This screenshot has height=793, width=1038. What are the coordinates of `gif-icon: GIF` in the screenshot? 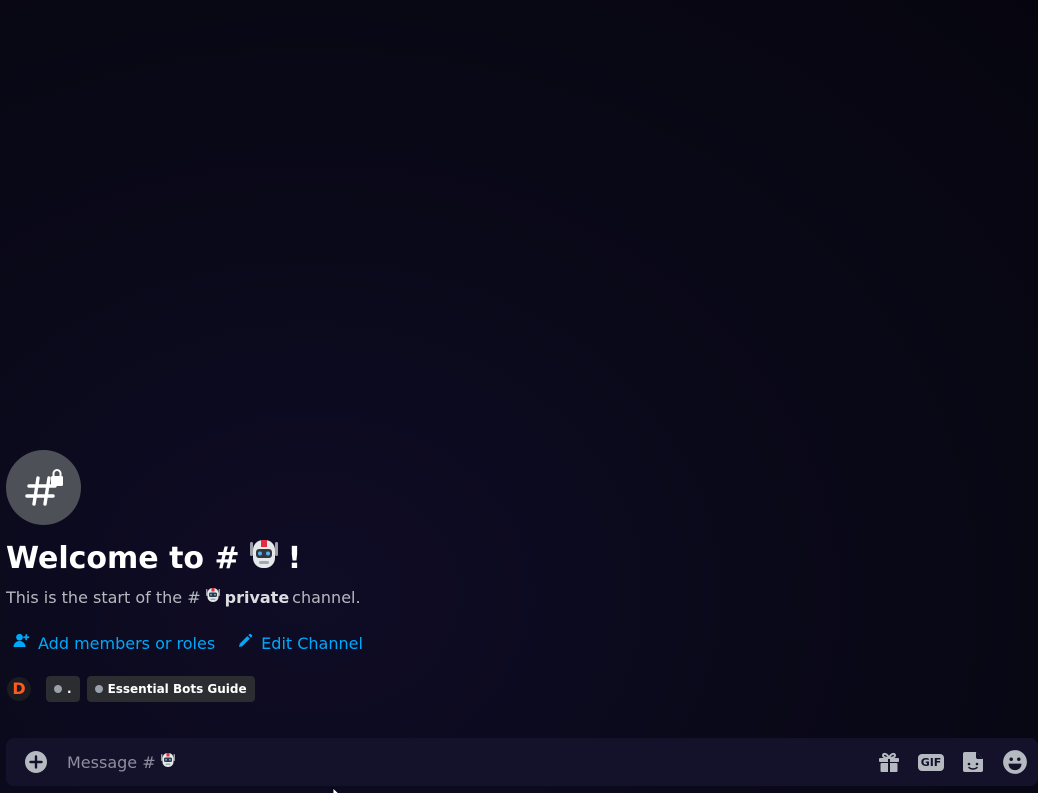 It's located at (931, 762).